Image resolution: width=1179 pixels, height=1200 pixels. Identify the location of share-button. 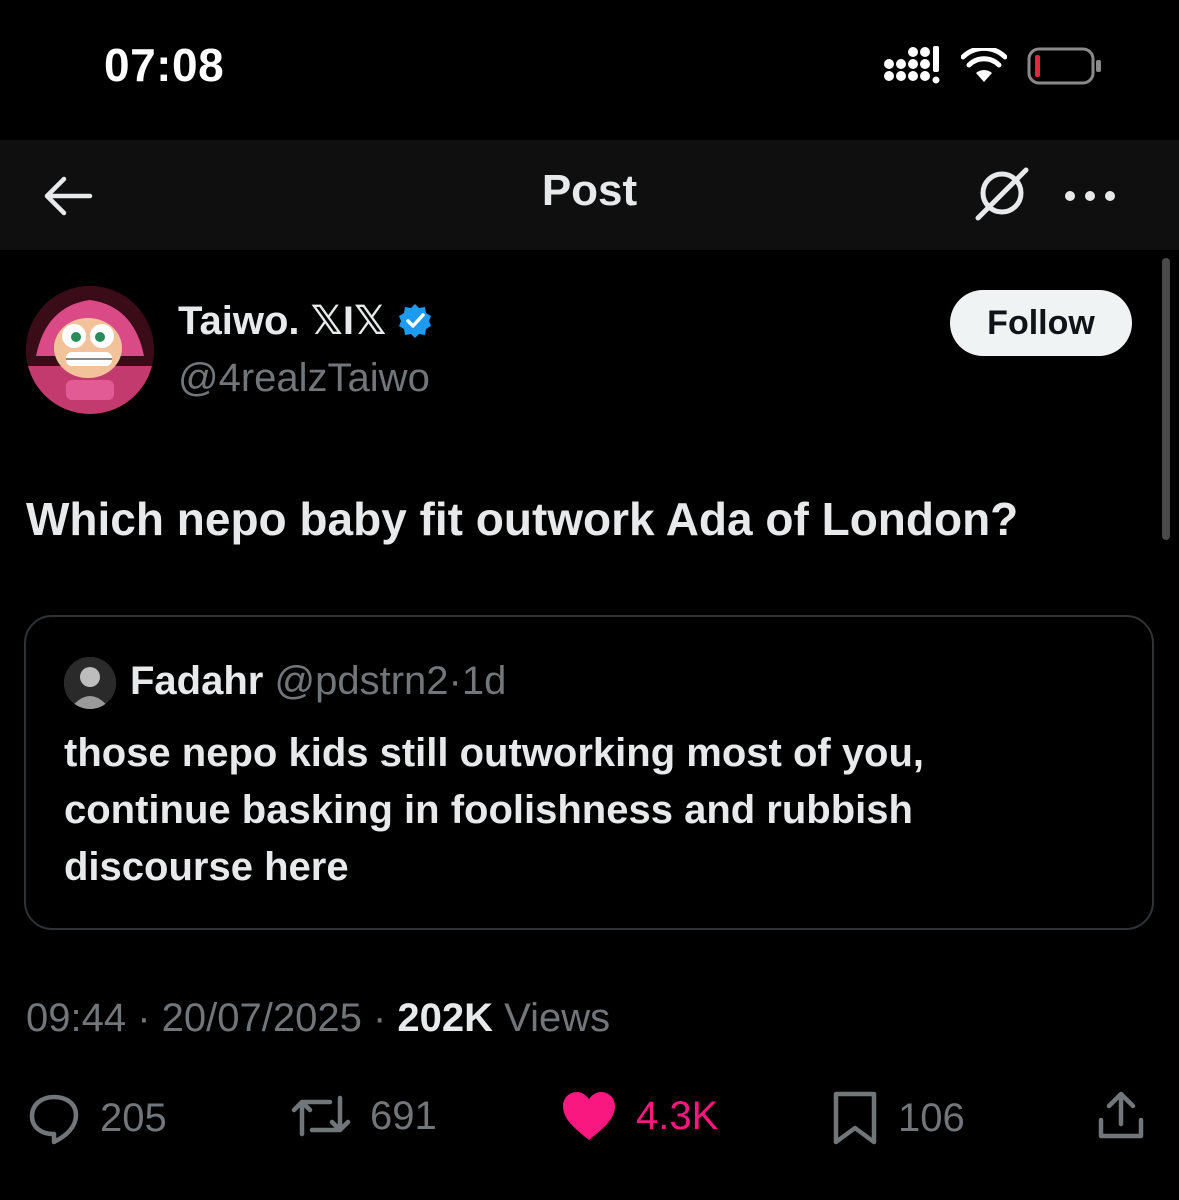
(1121, 1116).